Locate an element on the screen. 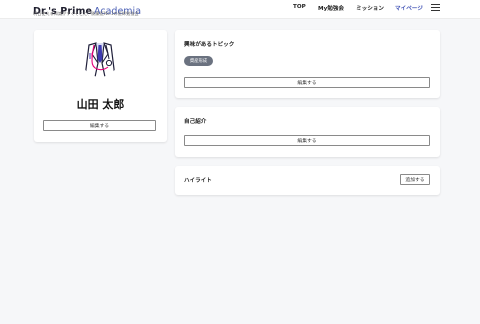  nav-my-study-groups: My勉強会 is located at coordinates (331, 8).